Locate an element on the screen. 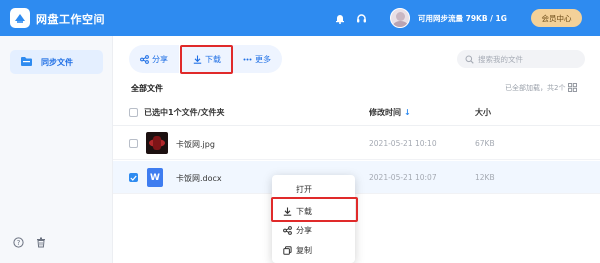 This screenshot has width=600, height=263. sidebar-item-sync-files: 同步文件 is located at coordinates (56, 62).